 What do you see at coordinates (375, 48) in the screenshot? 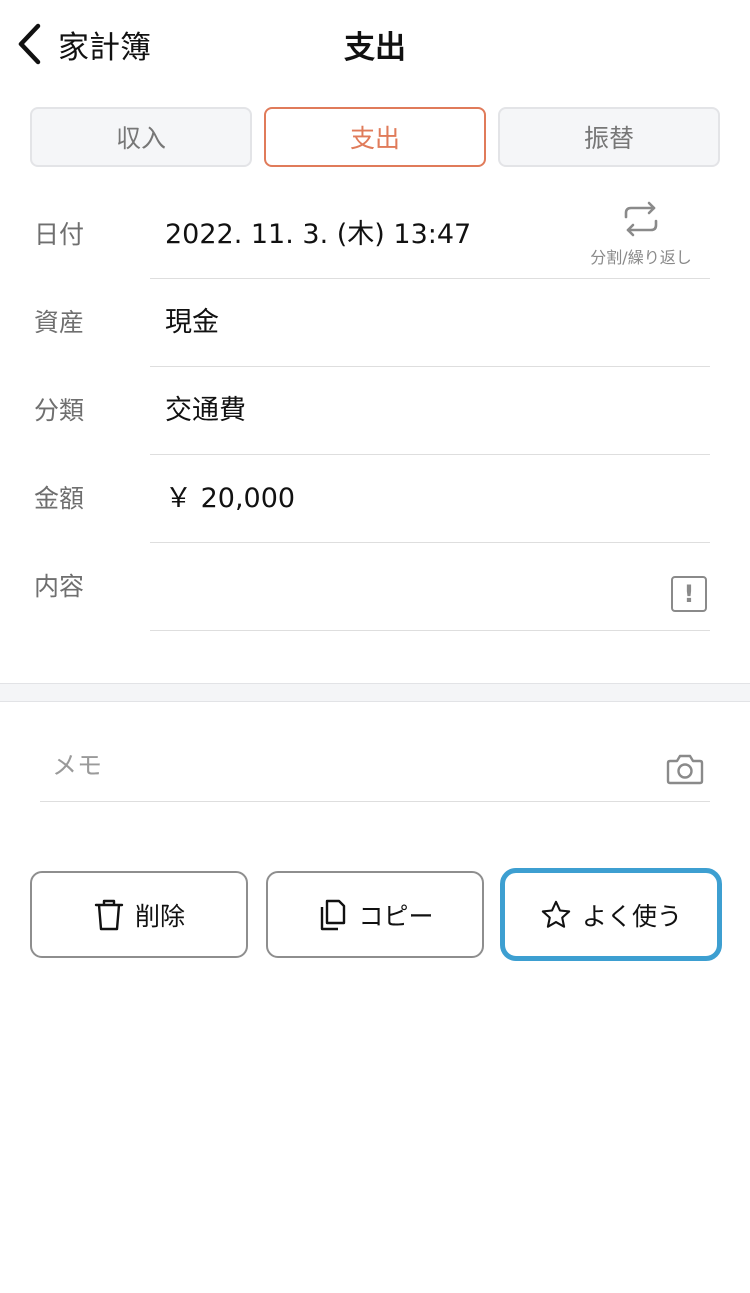
I see `page-title: 支出` at bounding box center [375, 48].